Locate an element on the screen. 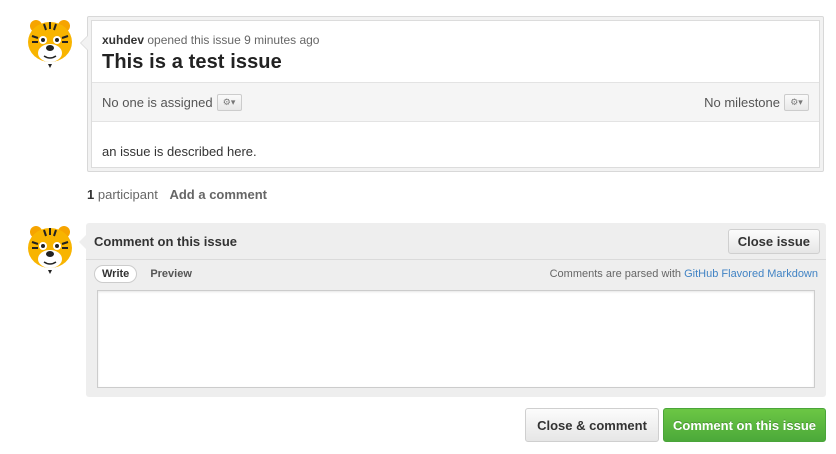  assignee-section: No one is assigned ⚙▾ is located at coordinates (172, 102).